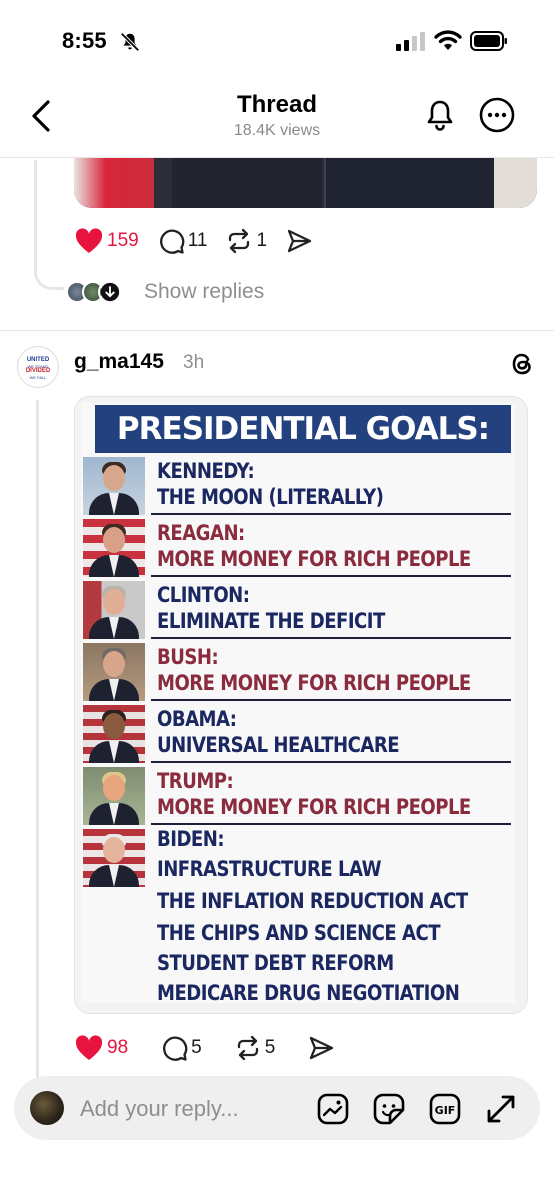 The width and height of the screenshot is (554, 1200). I want to click on cellular-signal-icon, so click(410, 41).